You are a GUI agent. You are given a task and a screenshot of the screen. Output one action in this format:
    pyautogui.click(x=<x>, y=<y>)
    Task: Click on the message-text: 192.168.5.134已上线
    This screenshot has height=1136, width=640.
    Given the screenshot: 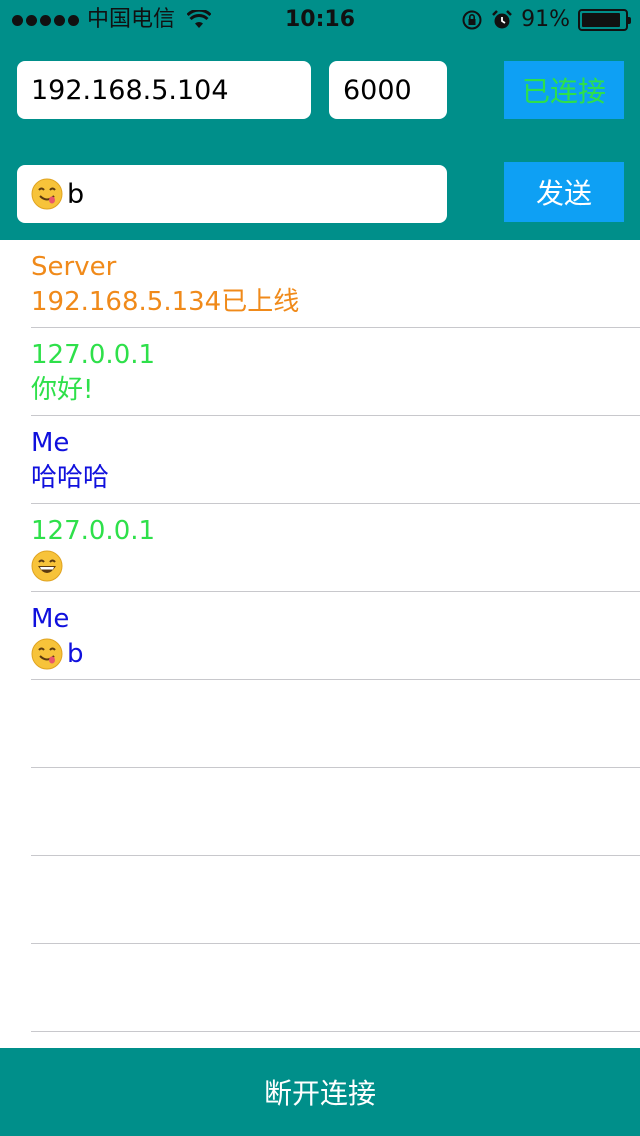 What is the action you would take?
    pyautogui.click(x=165, y=302)
    